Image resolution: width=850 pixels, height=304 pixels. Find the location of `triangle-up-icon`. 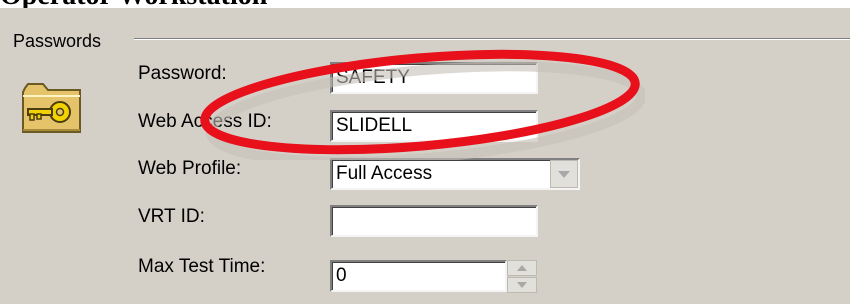

triangle-up-icon is located at coordinates (522, 268).